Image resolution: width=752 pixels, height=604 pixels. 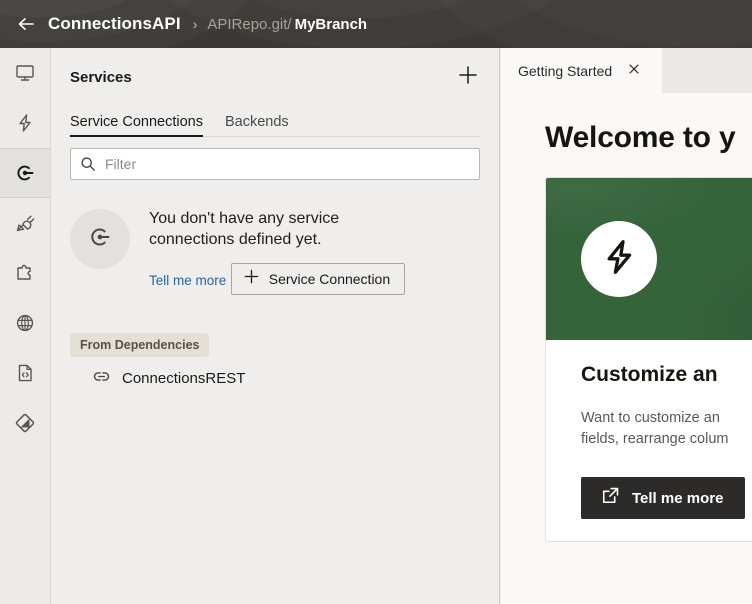 I want to click on filter-input, so click(x=287, y=164).